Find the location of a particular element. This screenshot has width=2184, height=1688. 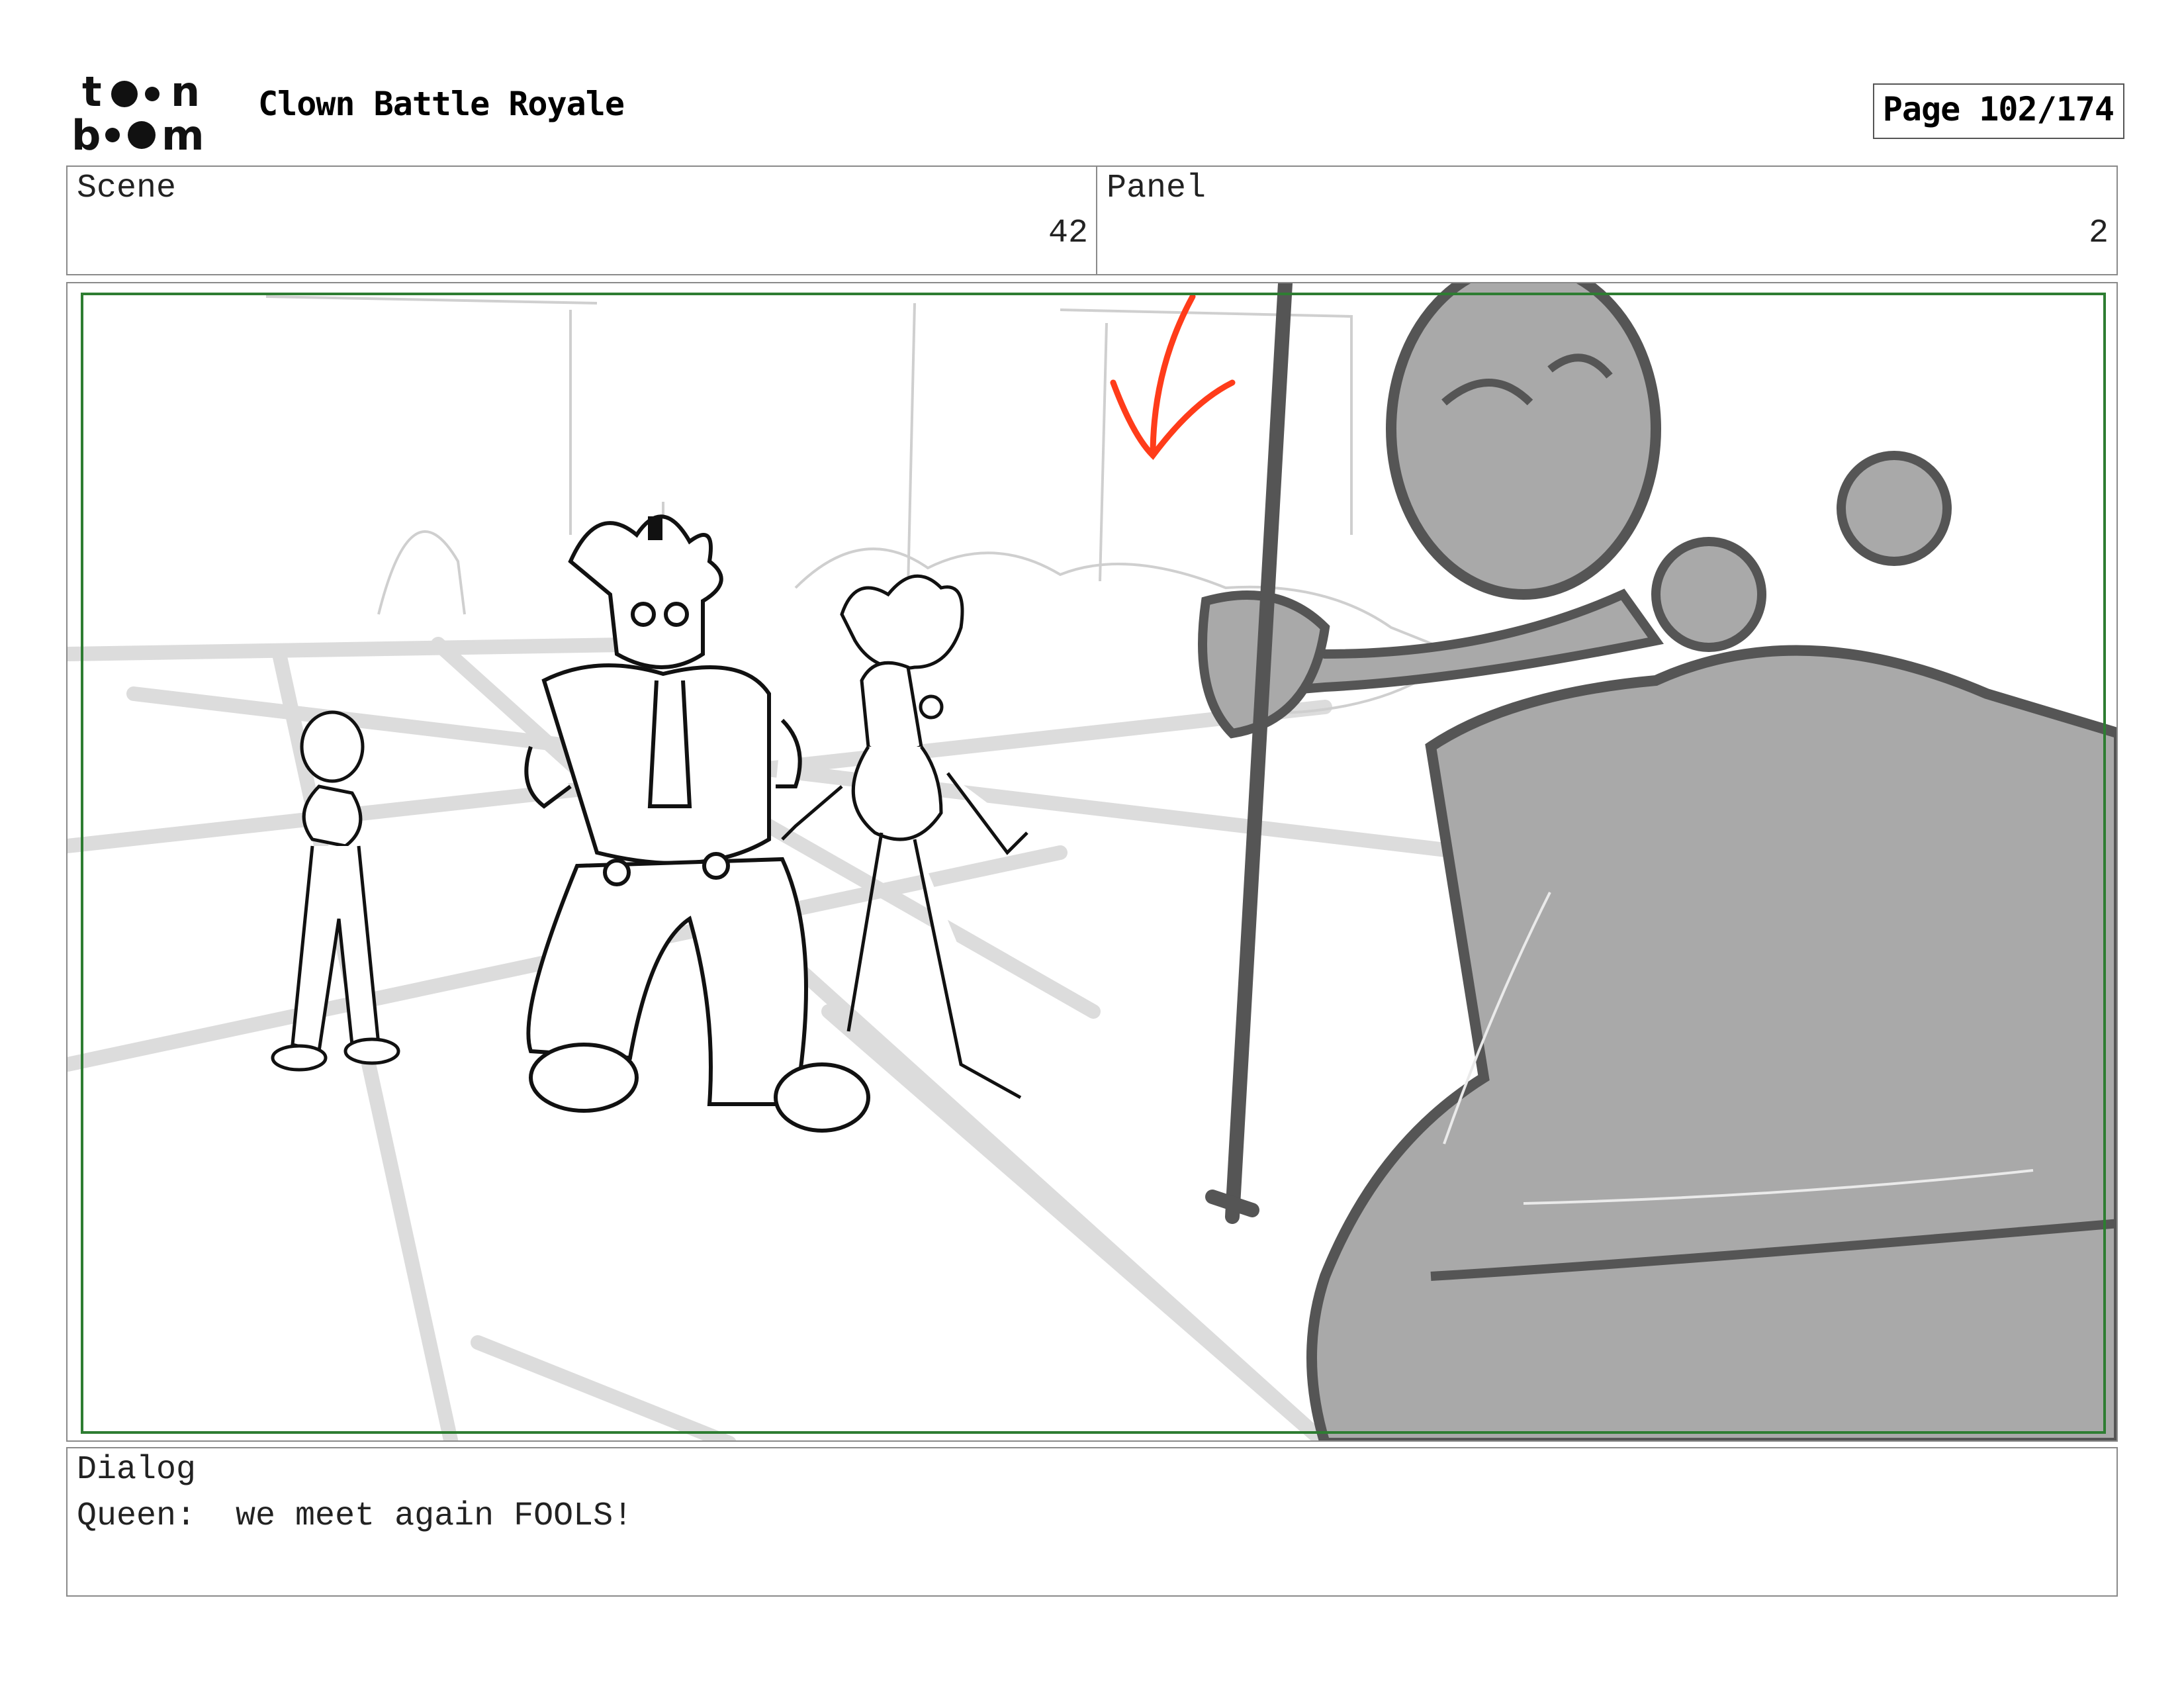

scene-cell: Scene 42 is located at coordinates (581, 220).